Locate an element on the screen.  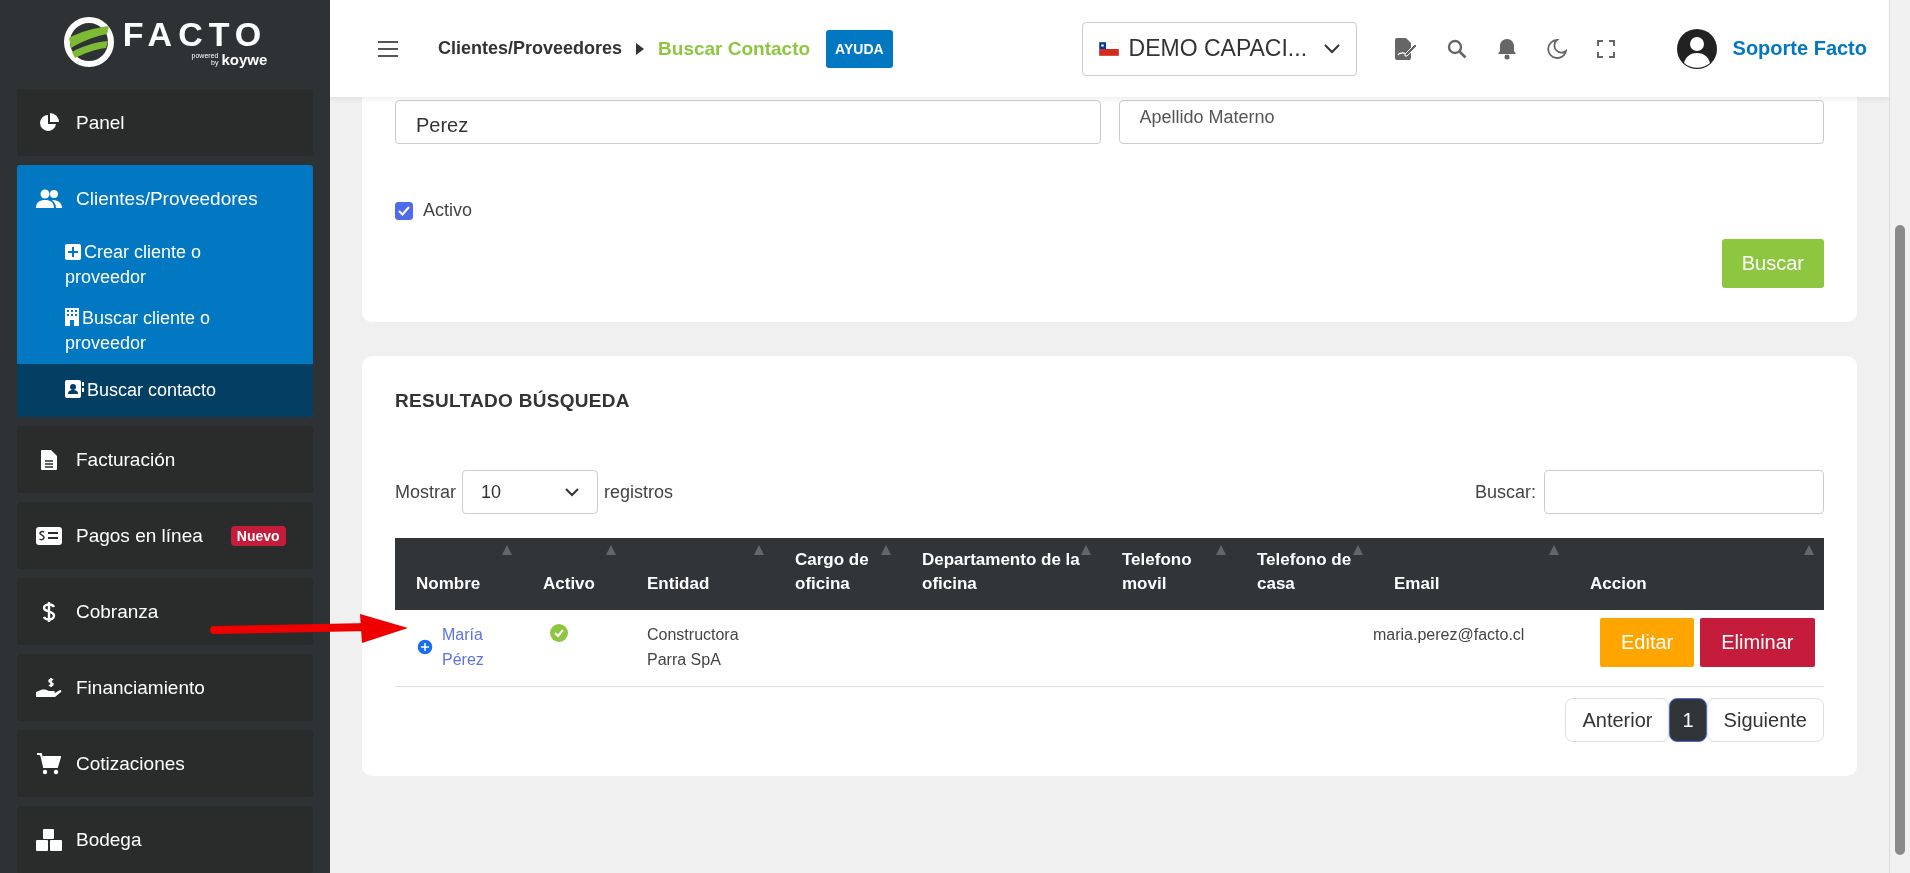
column-header: Telefono movil is located at coordinates (1168, 574).